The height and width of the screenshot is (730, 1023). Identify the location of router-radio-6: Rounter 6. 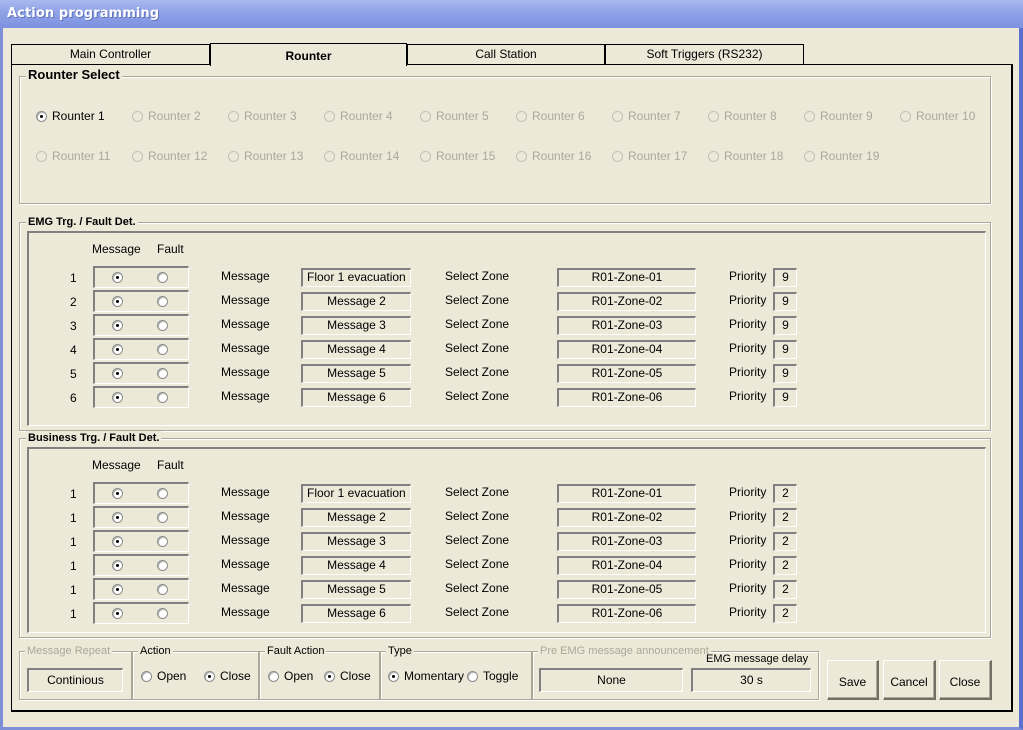
(550, 116).